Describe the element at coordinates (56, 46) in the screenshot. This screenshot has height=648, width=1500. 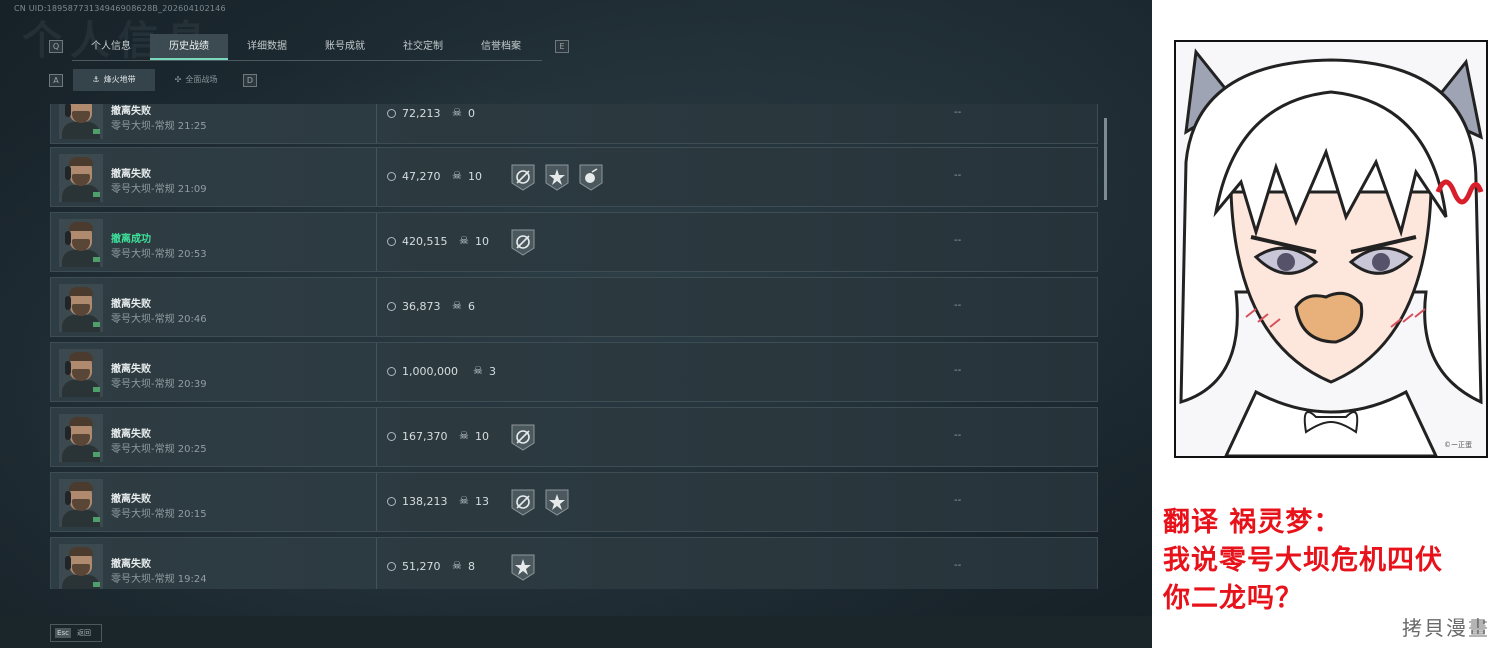
I see `tab-prev-key-hint: Q` at that location.